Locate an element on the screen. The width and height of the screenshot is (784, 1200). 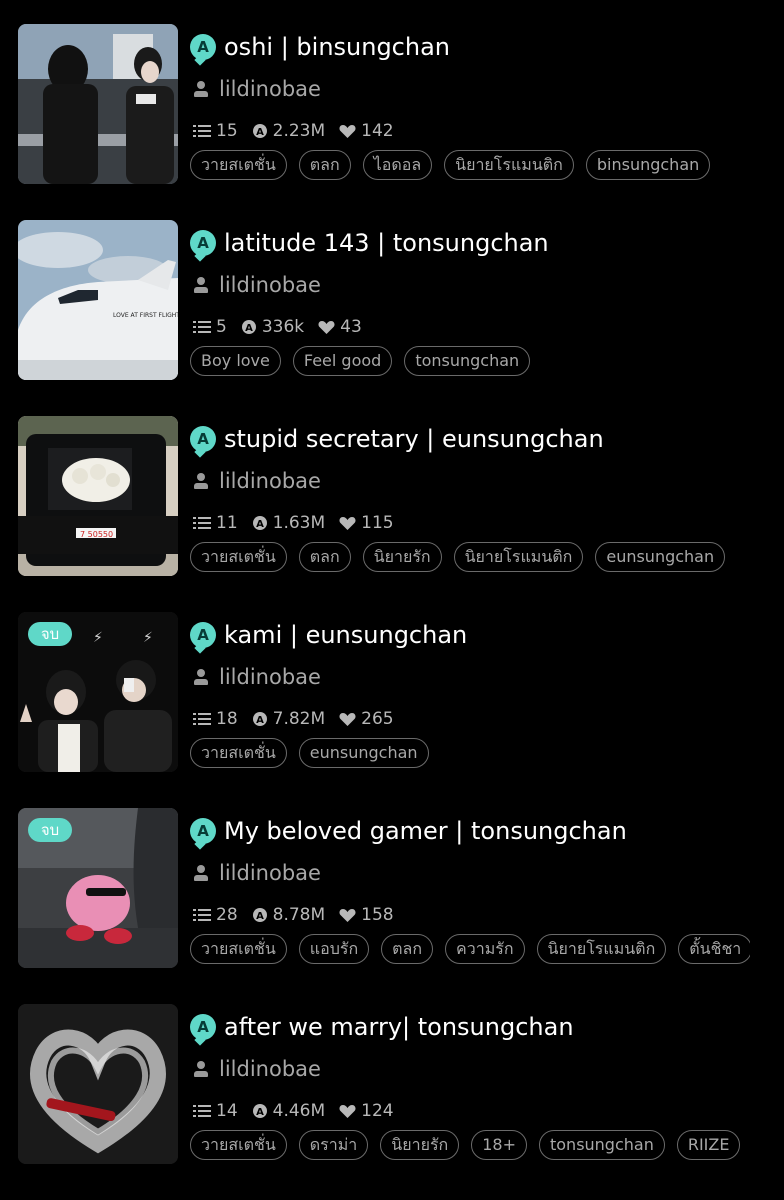
tag: ดราม่า is located at coordinates (333, 1145).